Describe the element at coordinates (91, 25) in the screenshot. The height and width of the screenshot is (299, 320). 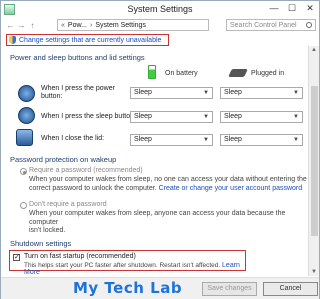
I see `chevron-right-icon: ›` at that location.